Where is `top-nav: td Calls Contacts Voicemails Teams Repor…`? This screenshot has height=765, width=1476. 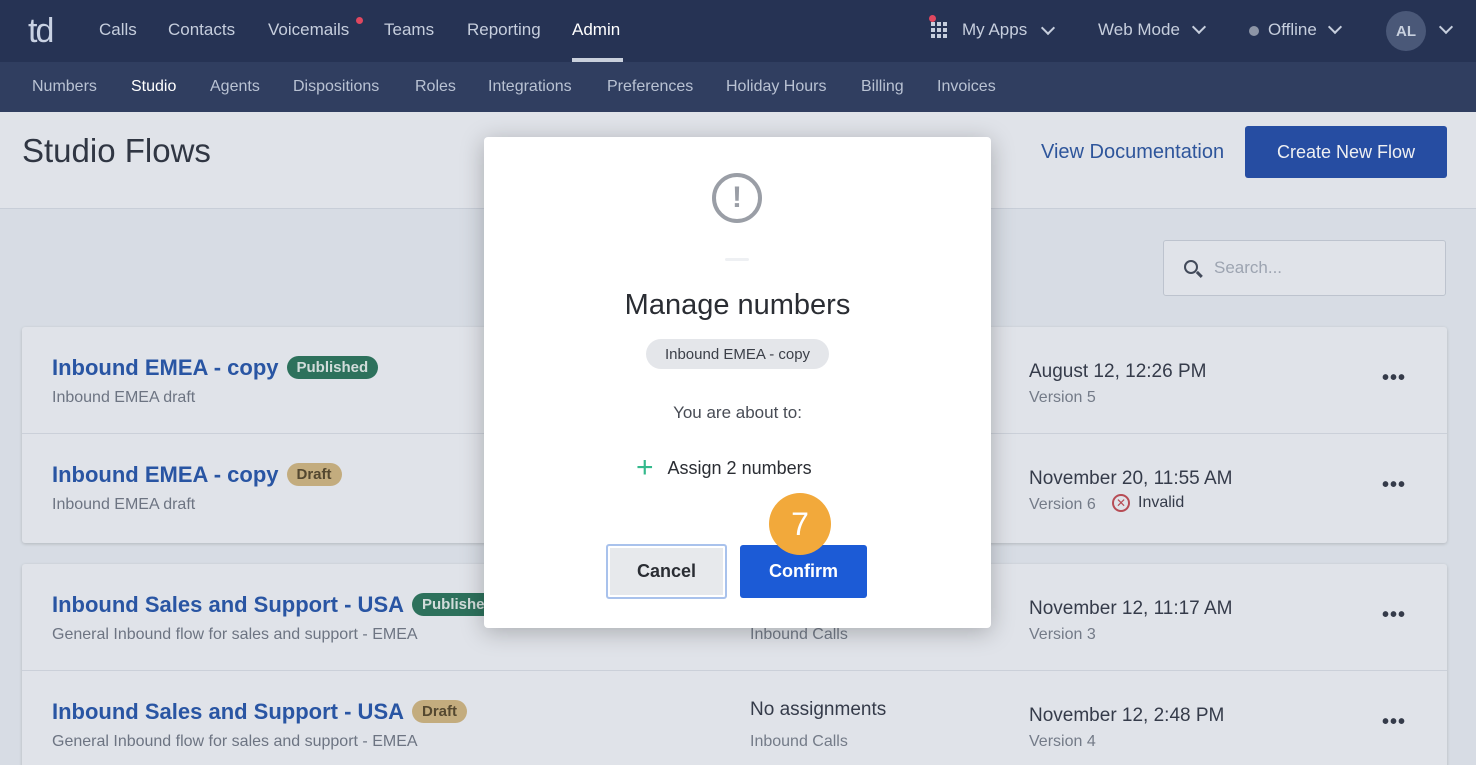
top-nav: td Calls Contacts Voicemails Teams Repor… is located at coordinates (738, 31).